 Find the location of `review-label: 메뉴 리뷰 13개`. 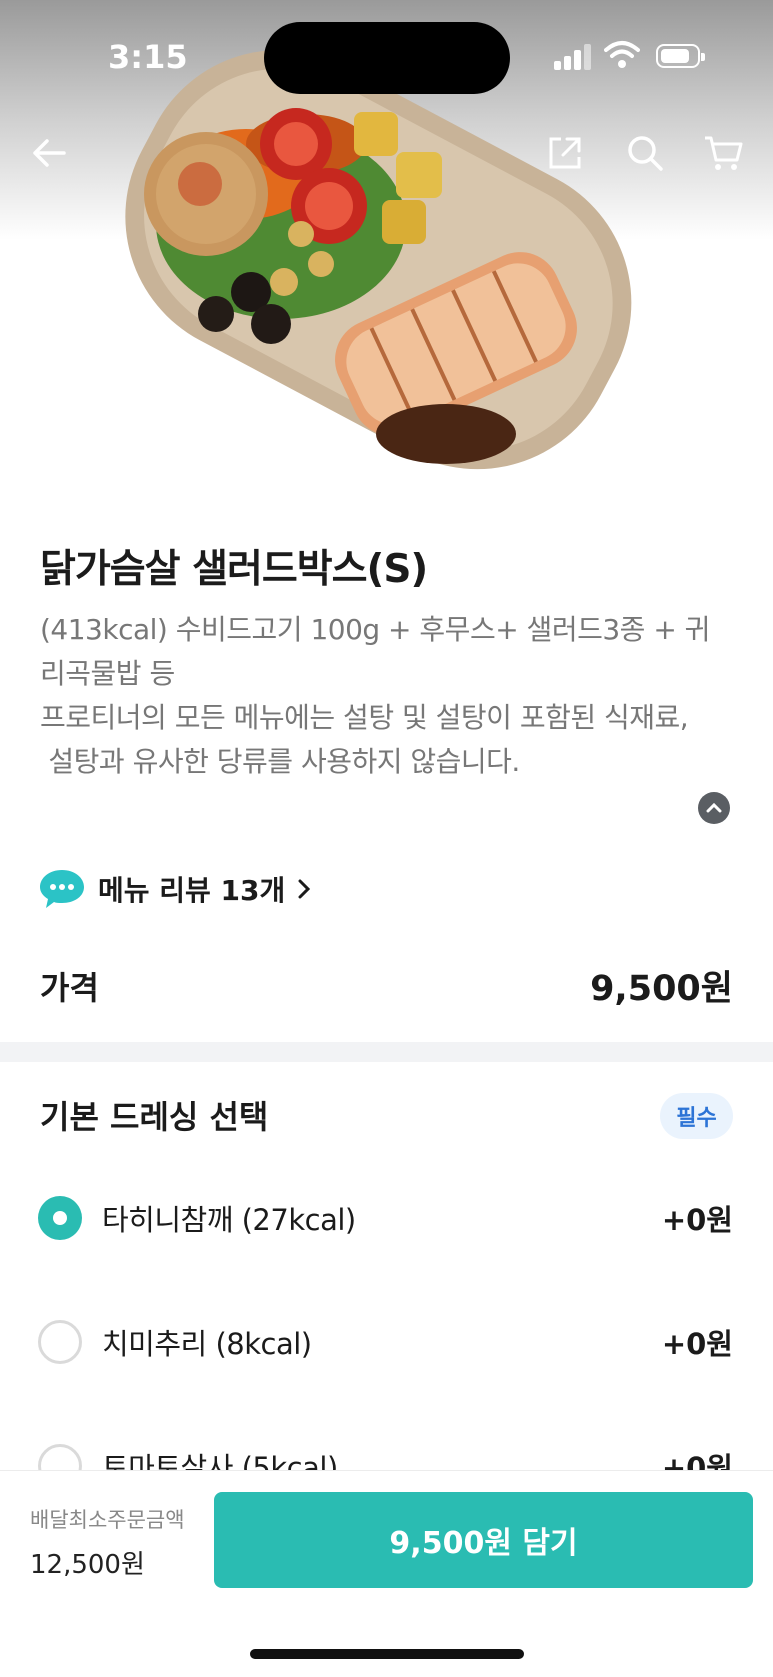

review-label: 메뉴 리뷰 13개 is located at coordinates (192, 890).